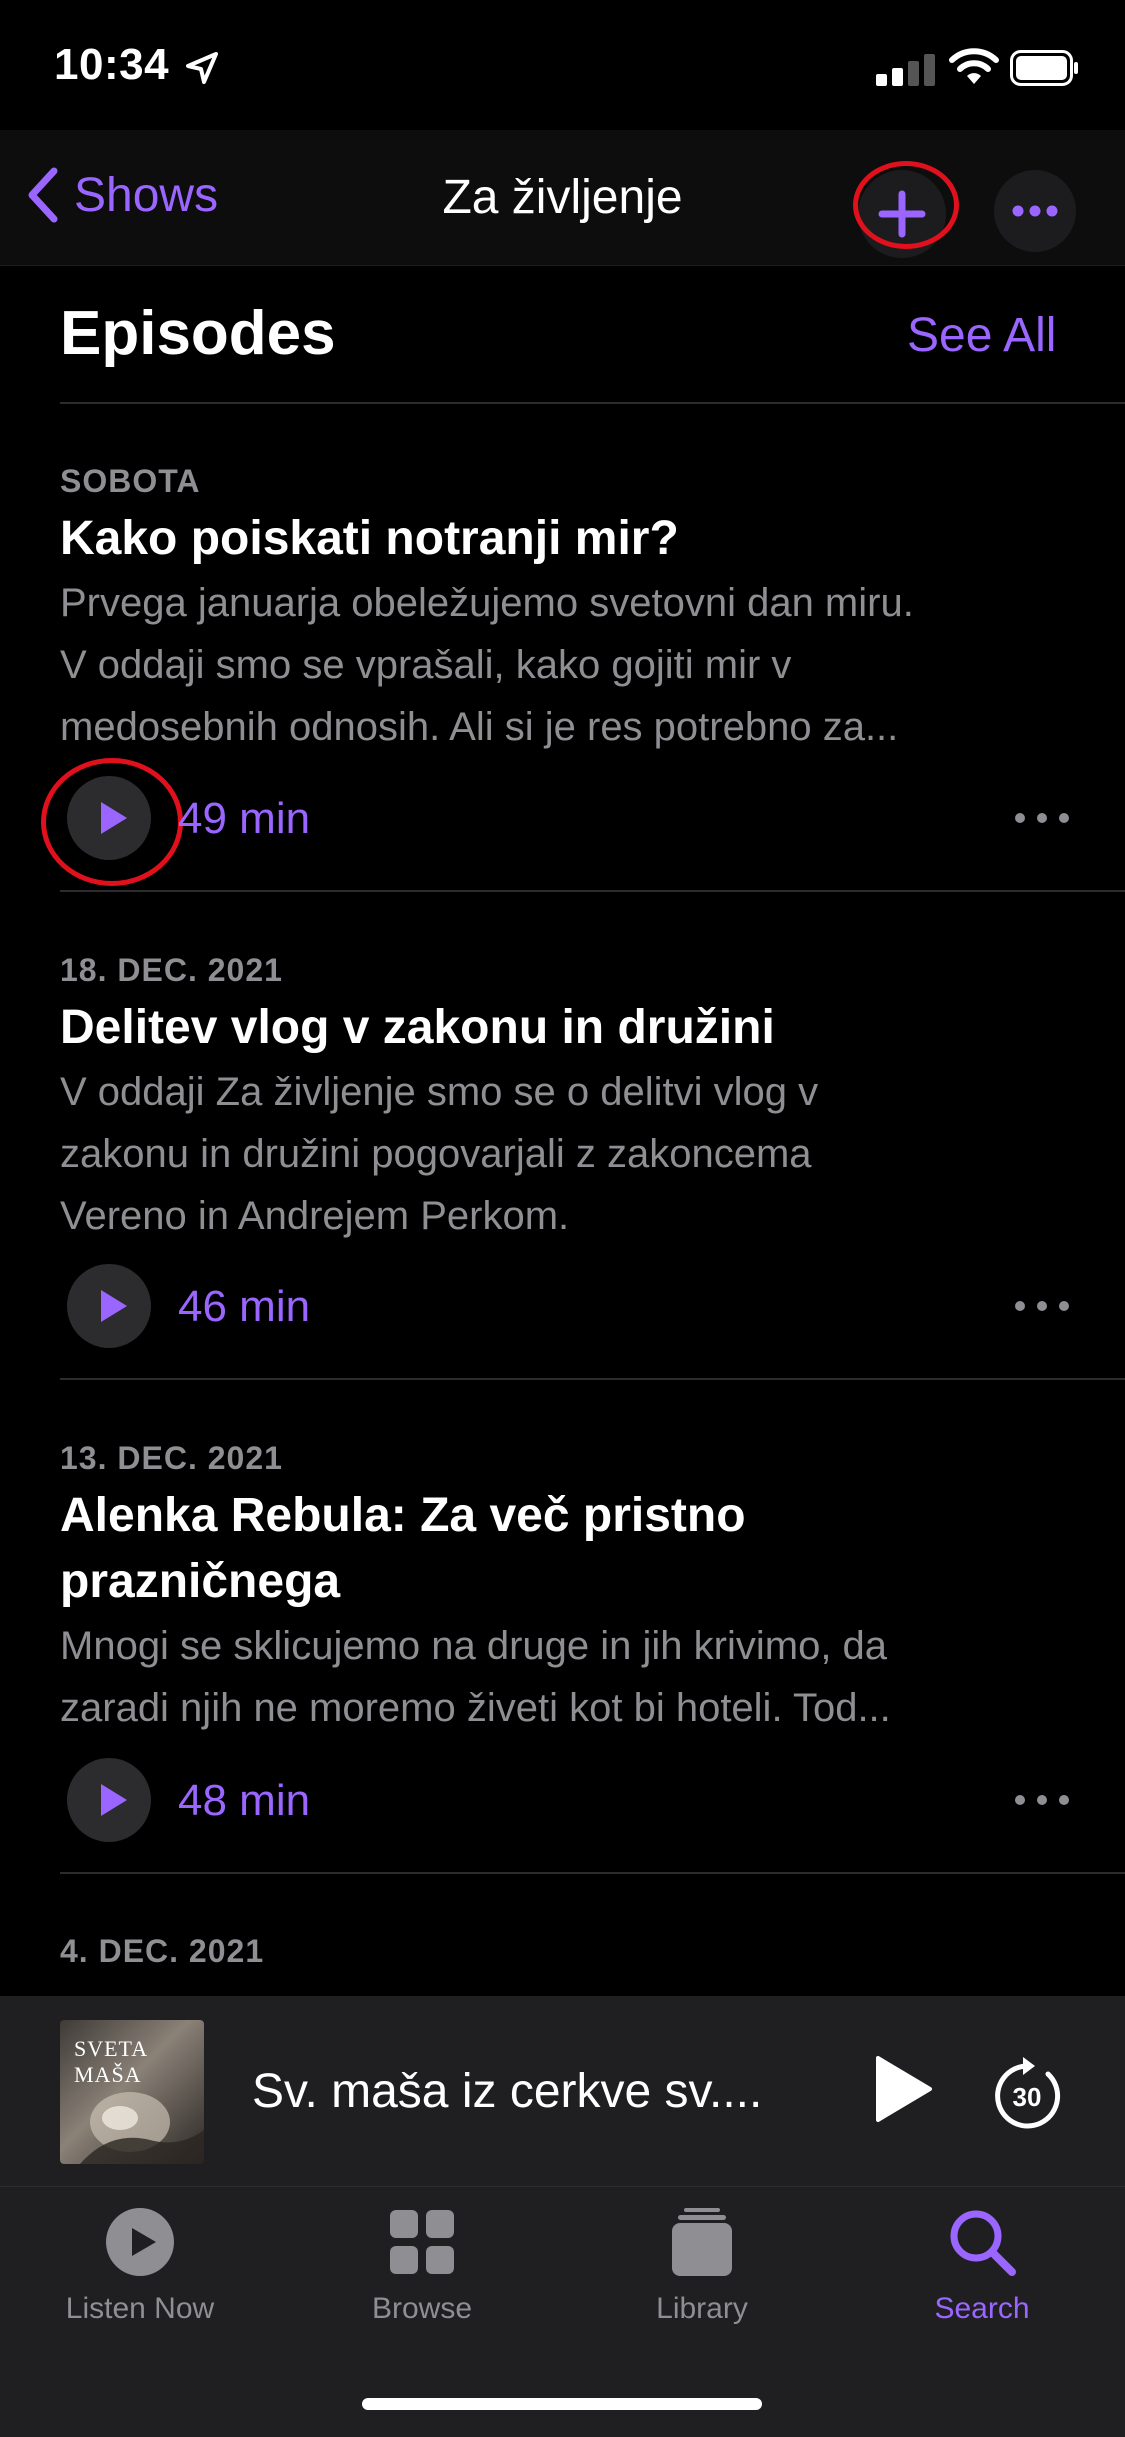 This screenshot has width=1125, height=2437. What do you see at coordinates (983, 2243) in the screenshot?
I see `magnifier-icon` at bounding box center [983, 2243].